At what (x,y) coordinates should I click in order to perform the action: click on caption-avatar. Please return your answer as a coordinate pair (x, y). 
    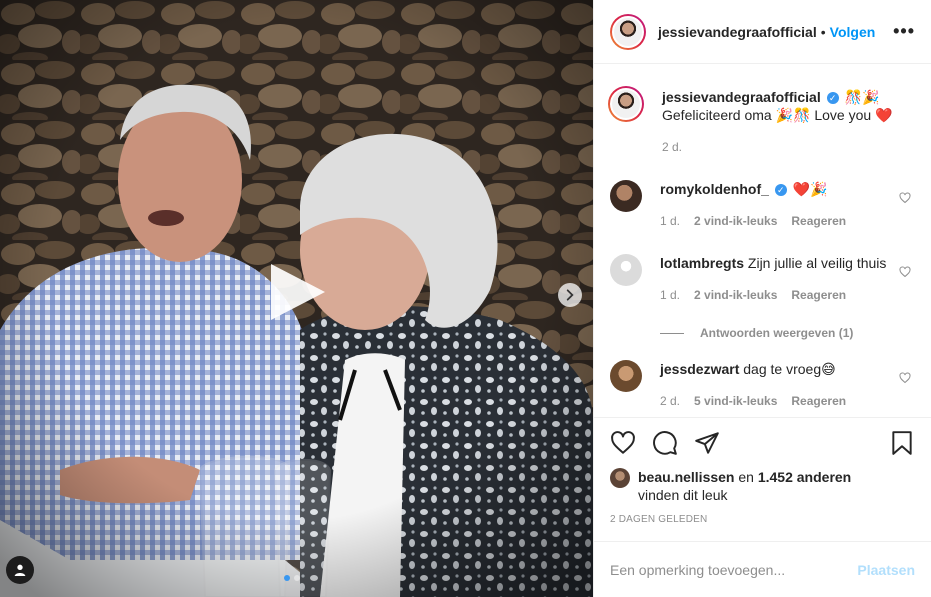
    Looking at the image, I should click on (626, 104).